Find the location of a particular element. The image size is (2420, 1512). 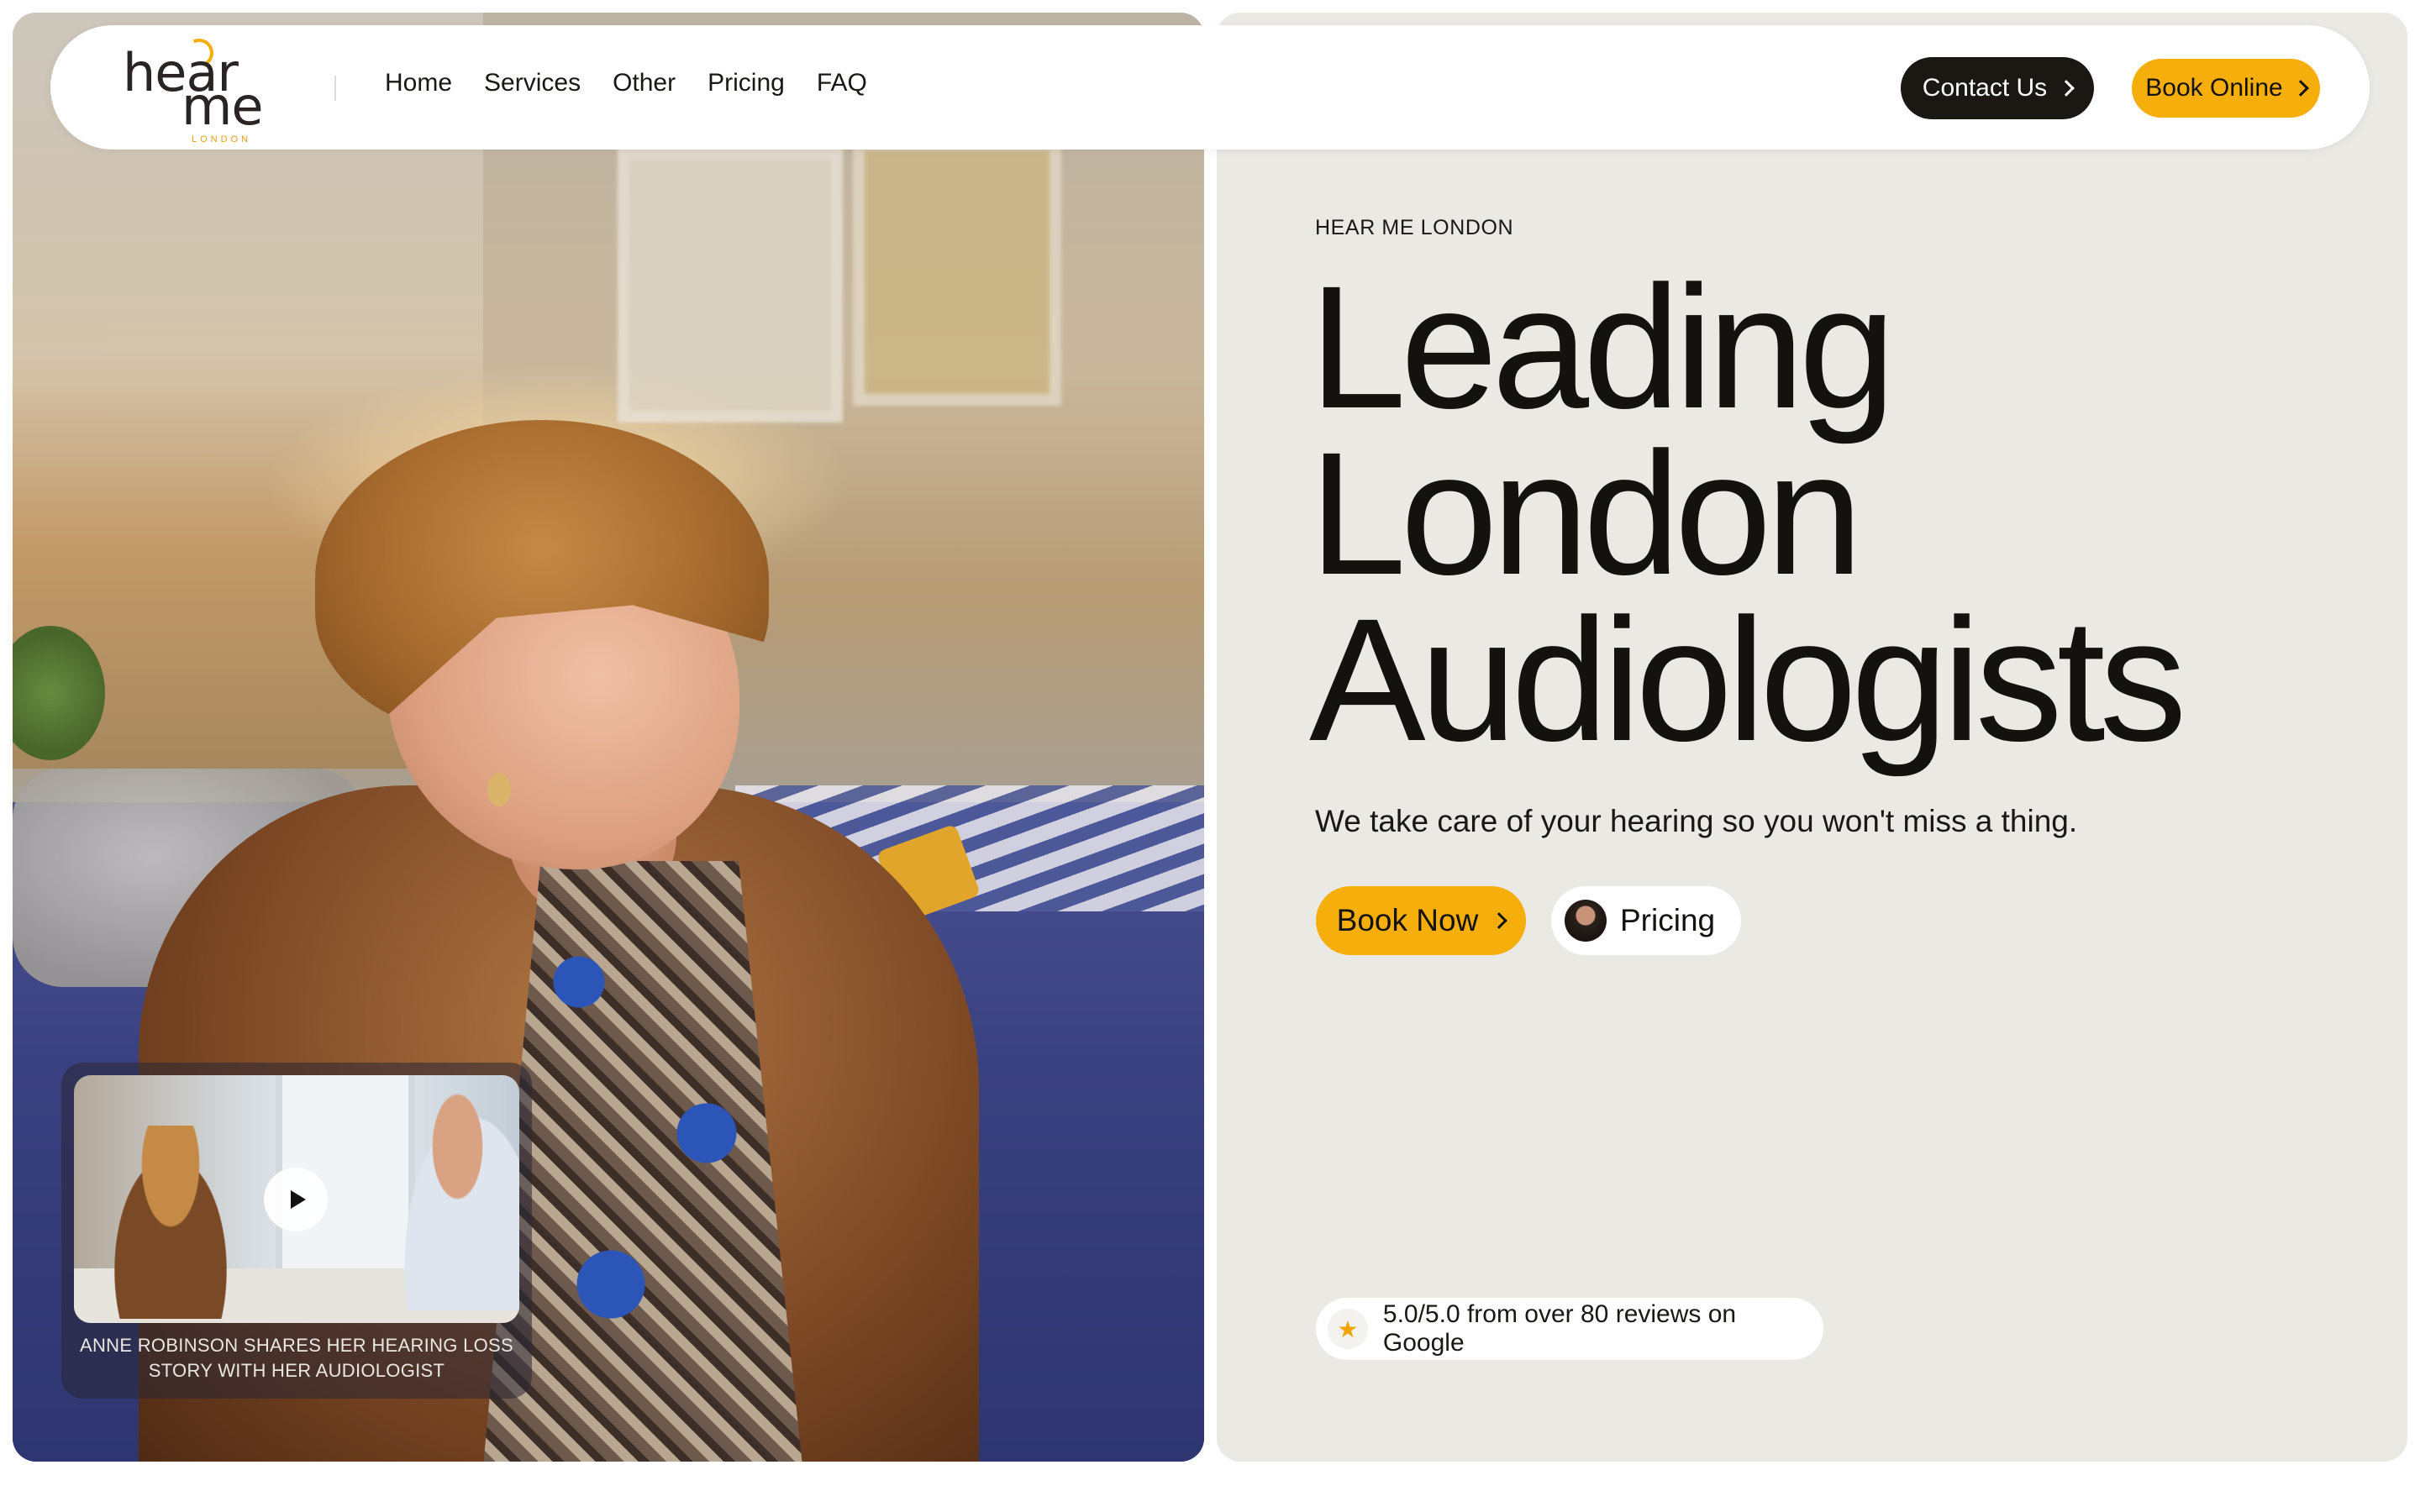

reviews-badge: ★ 5.0/5.0 from over 80 reviews on Google is located at coordinates (1569, 1329).